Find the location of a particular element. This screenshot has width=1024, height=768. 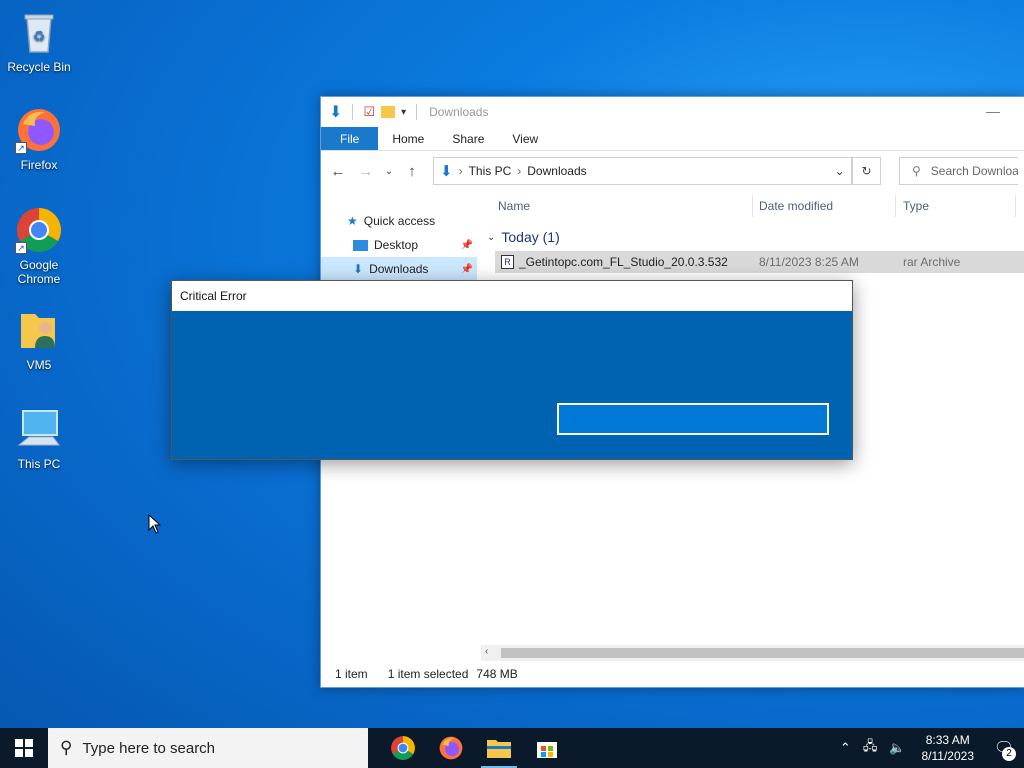

nav-item-downloads: ⬇ Downloads 📌 is located at coordinates (399, 269).